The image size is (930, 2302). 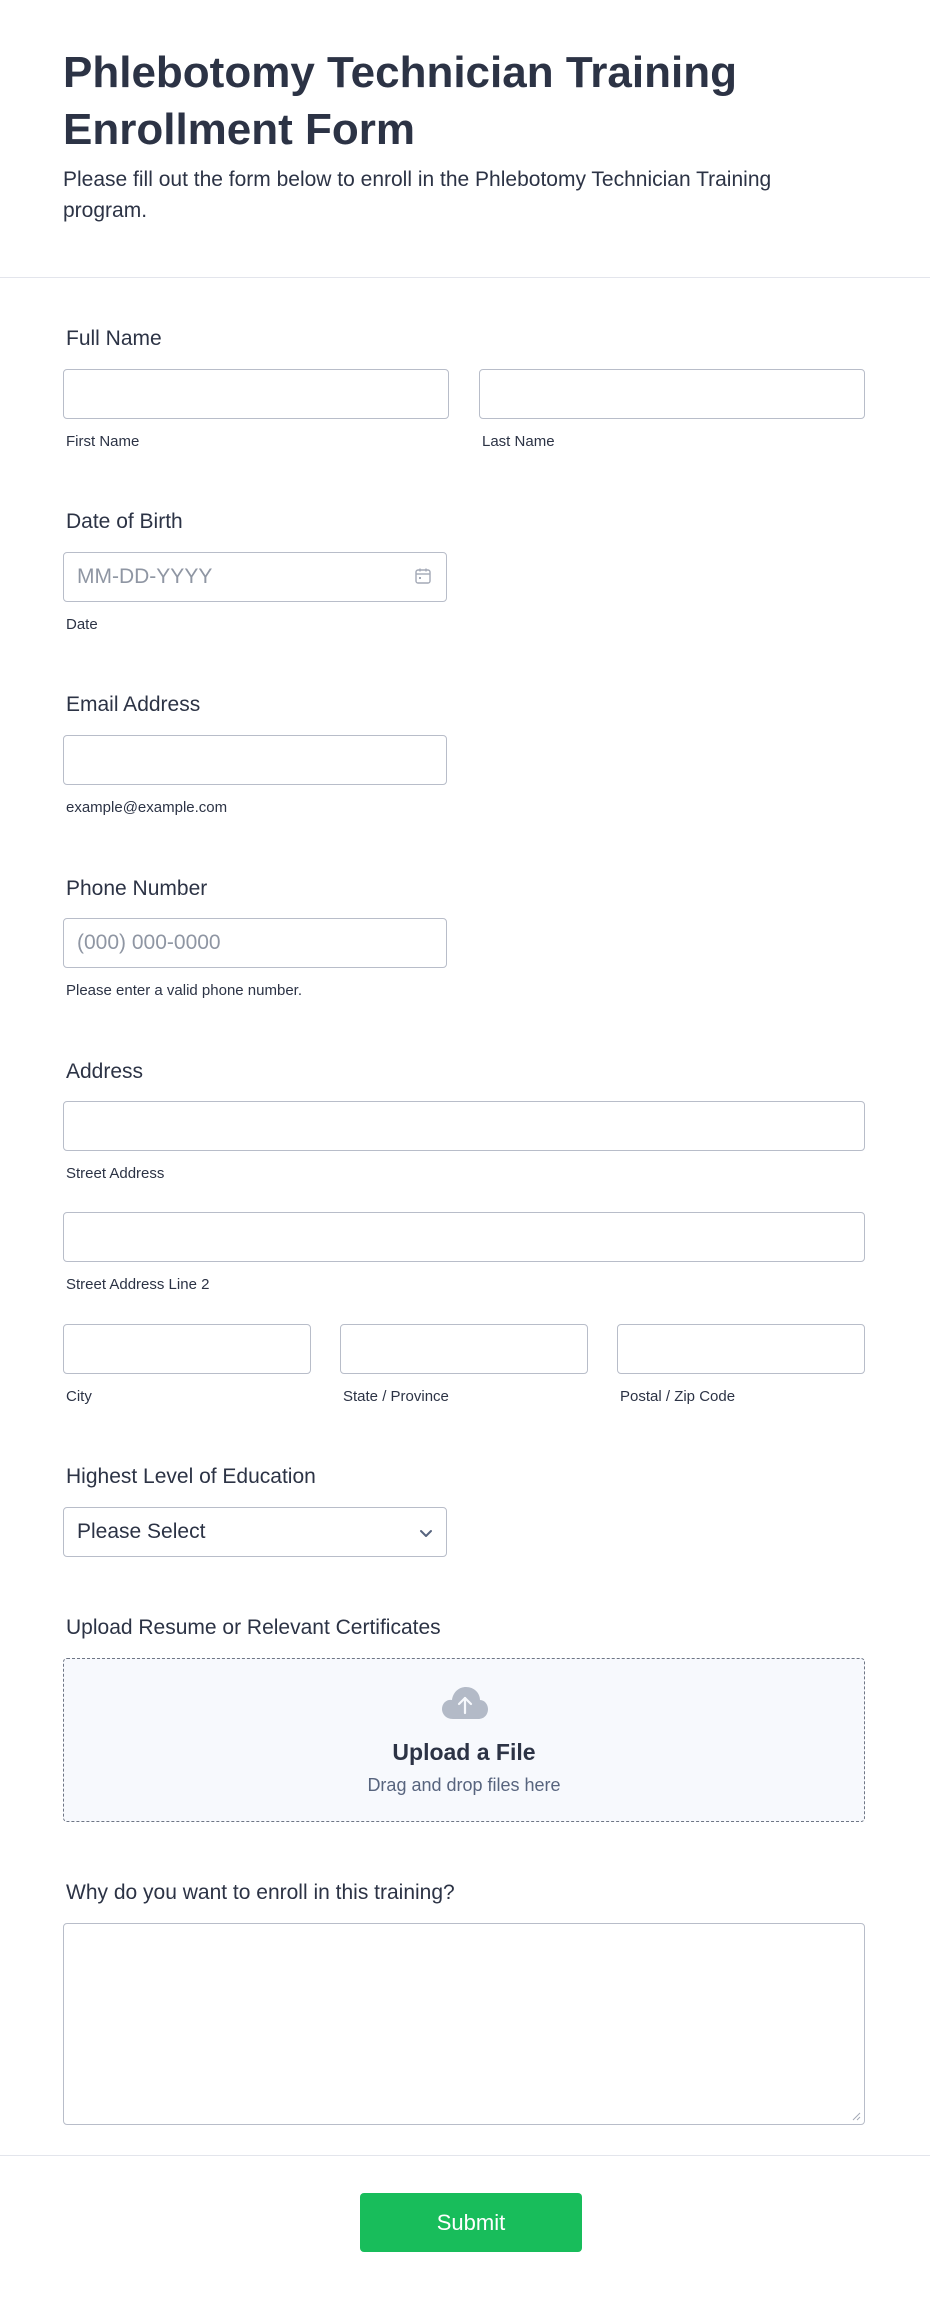 What do you see at coordinates (147, 807) in the screenshot?
I see `email-sublabel: example@example.com` at bounding box center [147, 807].